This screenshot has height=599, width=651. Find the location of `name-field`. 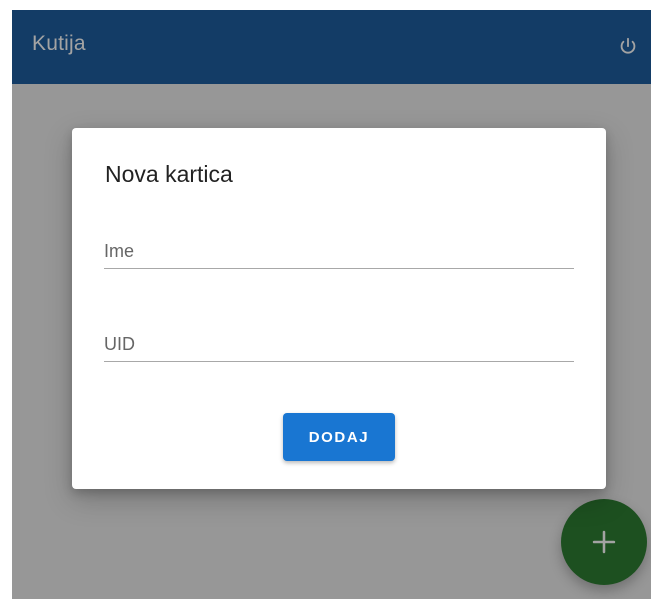

name-field is located at coordinates (339, 248).